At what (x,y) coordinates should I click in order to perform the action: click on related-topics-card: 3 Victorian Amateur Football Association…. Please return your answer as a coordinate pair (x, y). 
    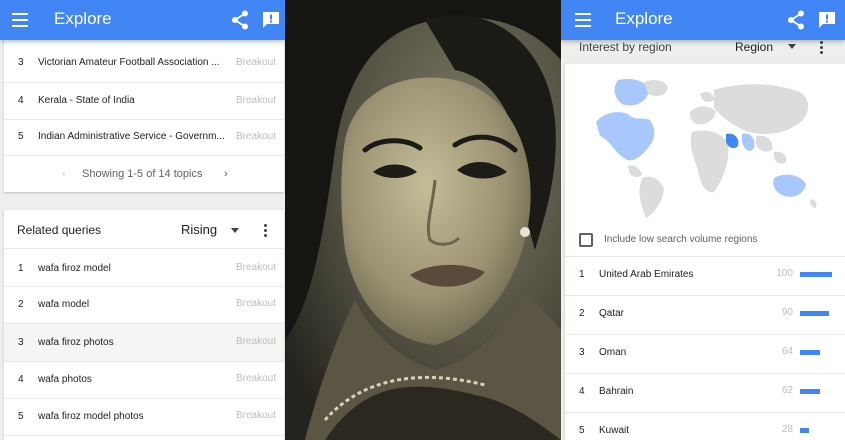
    Looking at the image, I should click on (144, 116).